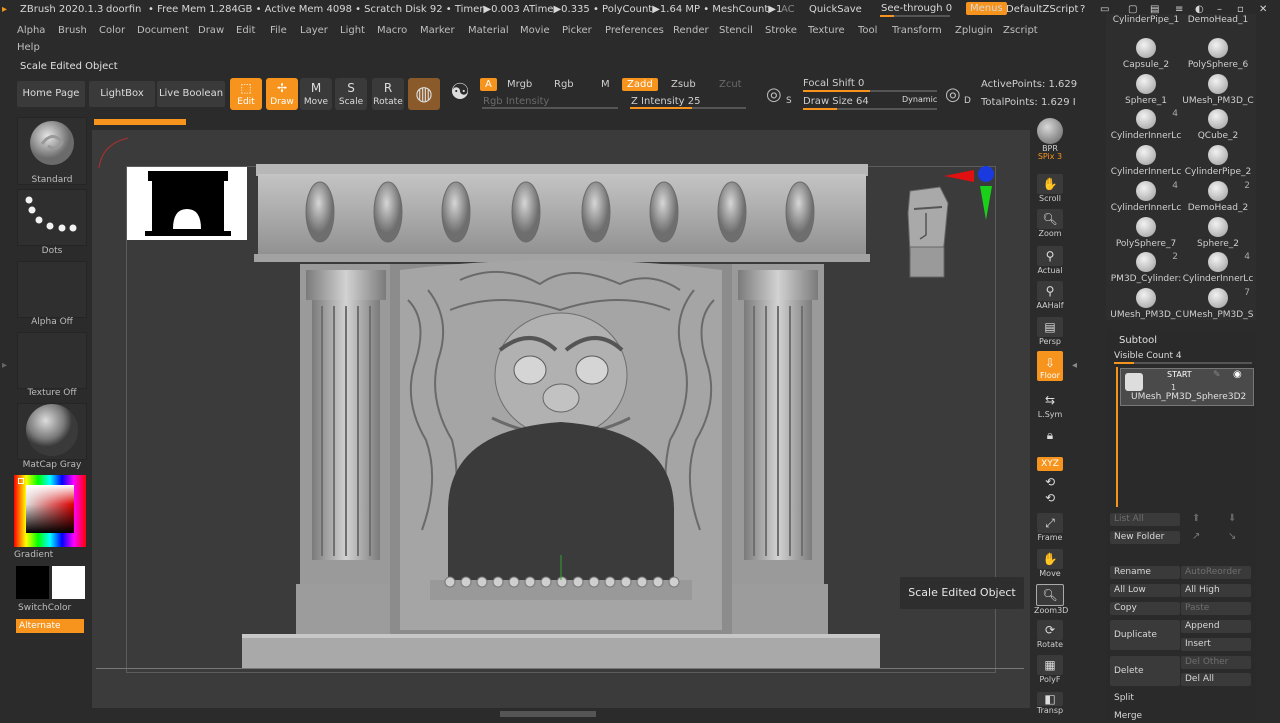  What do you see at coordinates (1050, 435) in the screenshot?
I see `lock-button: 🔒︎` at bounding box center [1050, 435].